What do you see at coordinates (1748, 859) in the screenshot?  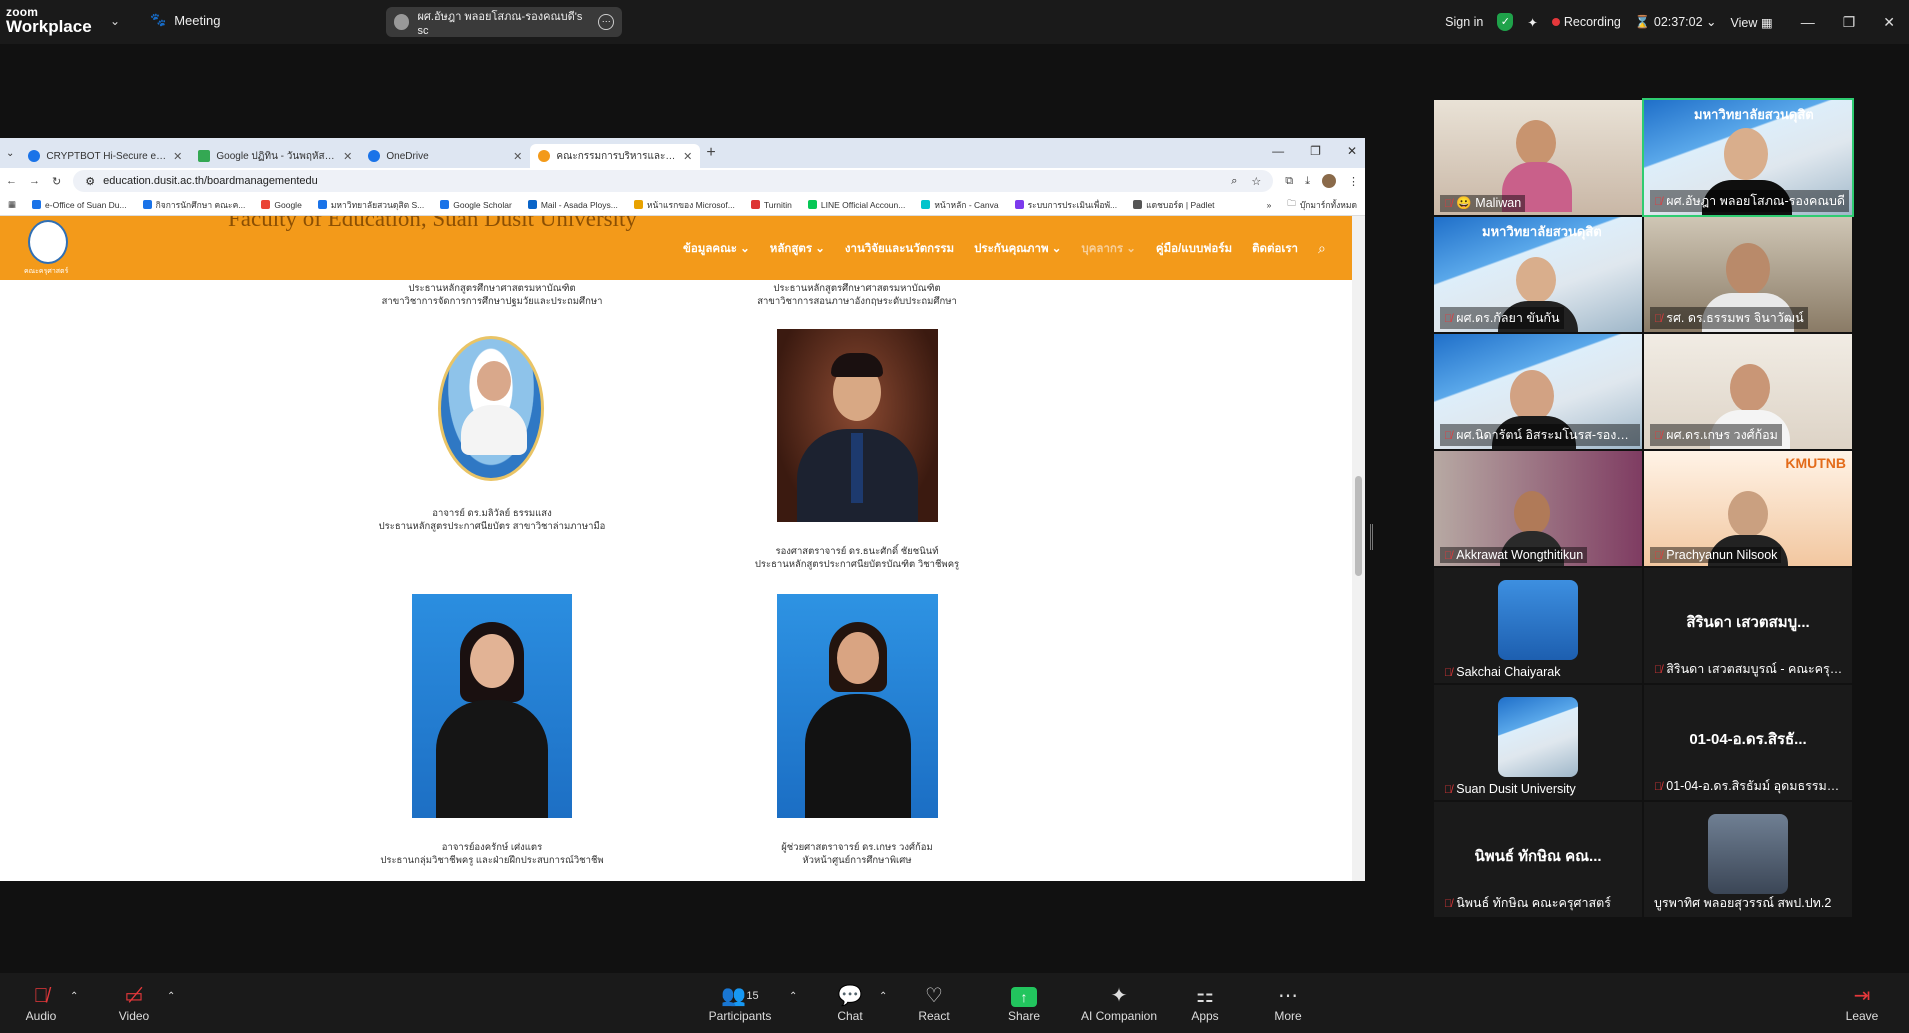 I see `participant-tile: บูรพาทิศ พลอยสุวรรณ์ สพป.ปท.2` at bounding box center [1748, 859].